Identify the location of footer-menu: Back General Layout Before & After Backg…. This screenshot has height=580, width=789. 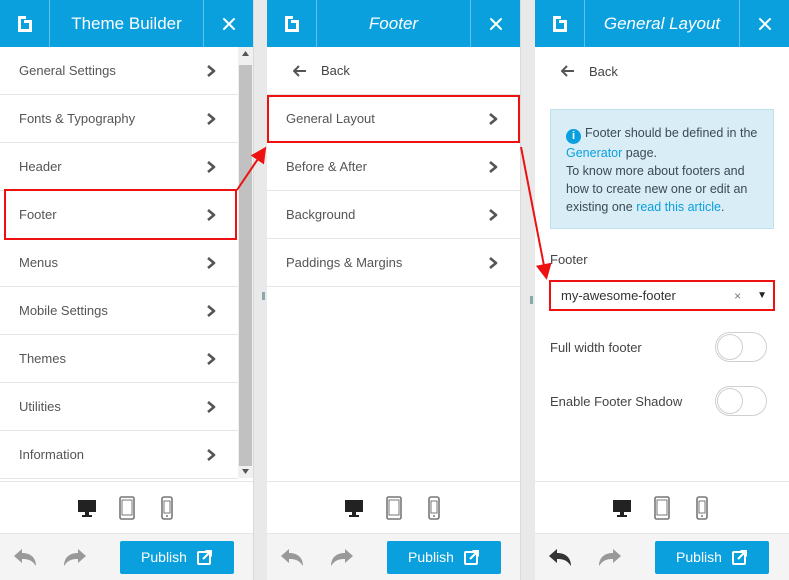
(393, 167).